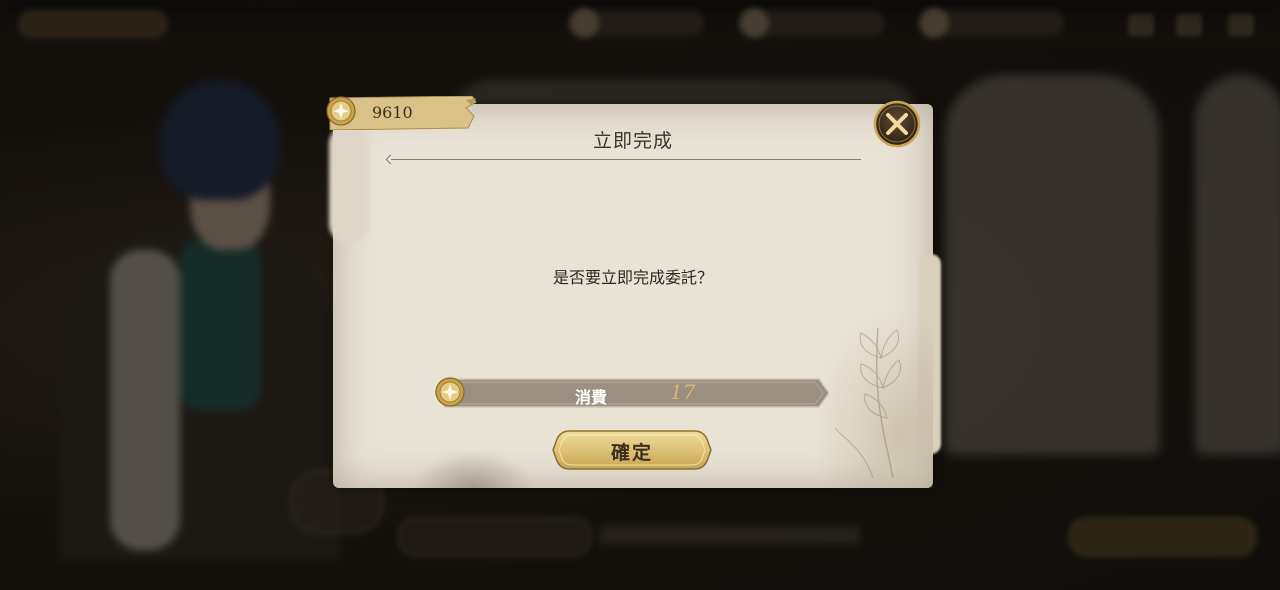 This screenshot has height=590, width=1280. I want to click on cost-value: 17, so click(683, 392).